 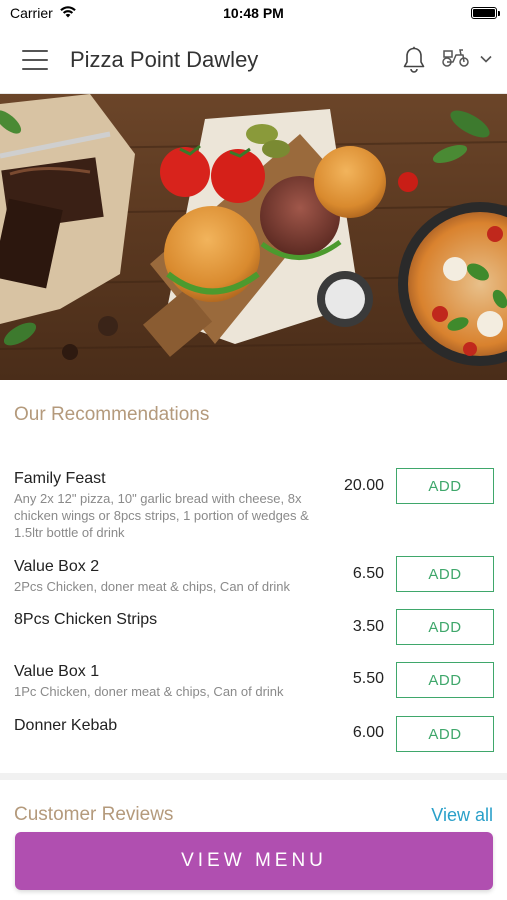 I want to click on status-left: Carrier, so click(x=43, y=13).